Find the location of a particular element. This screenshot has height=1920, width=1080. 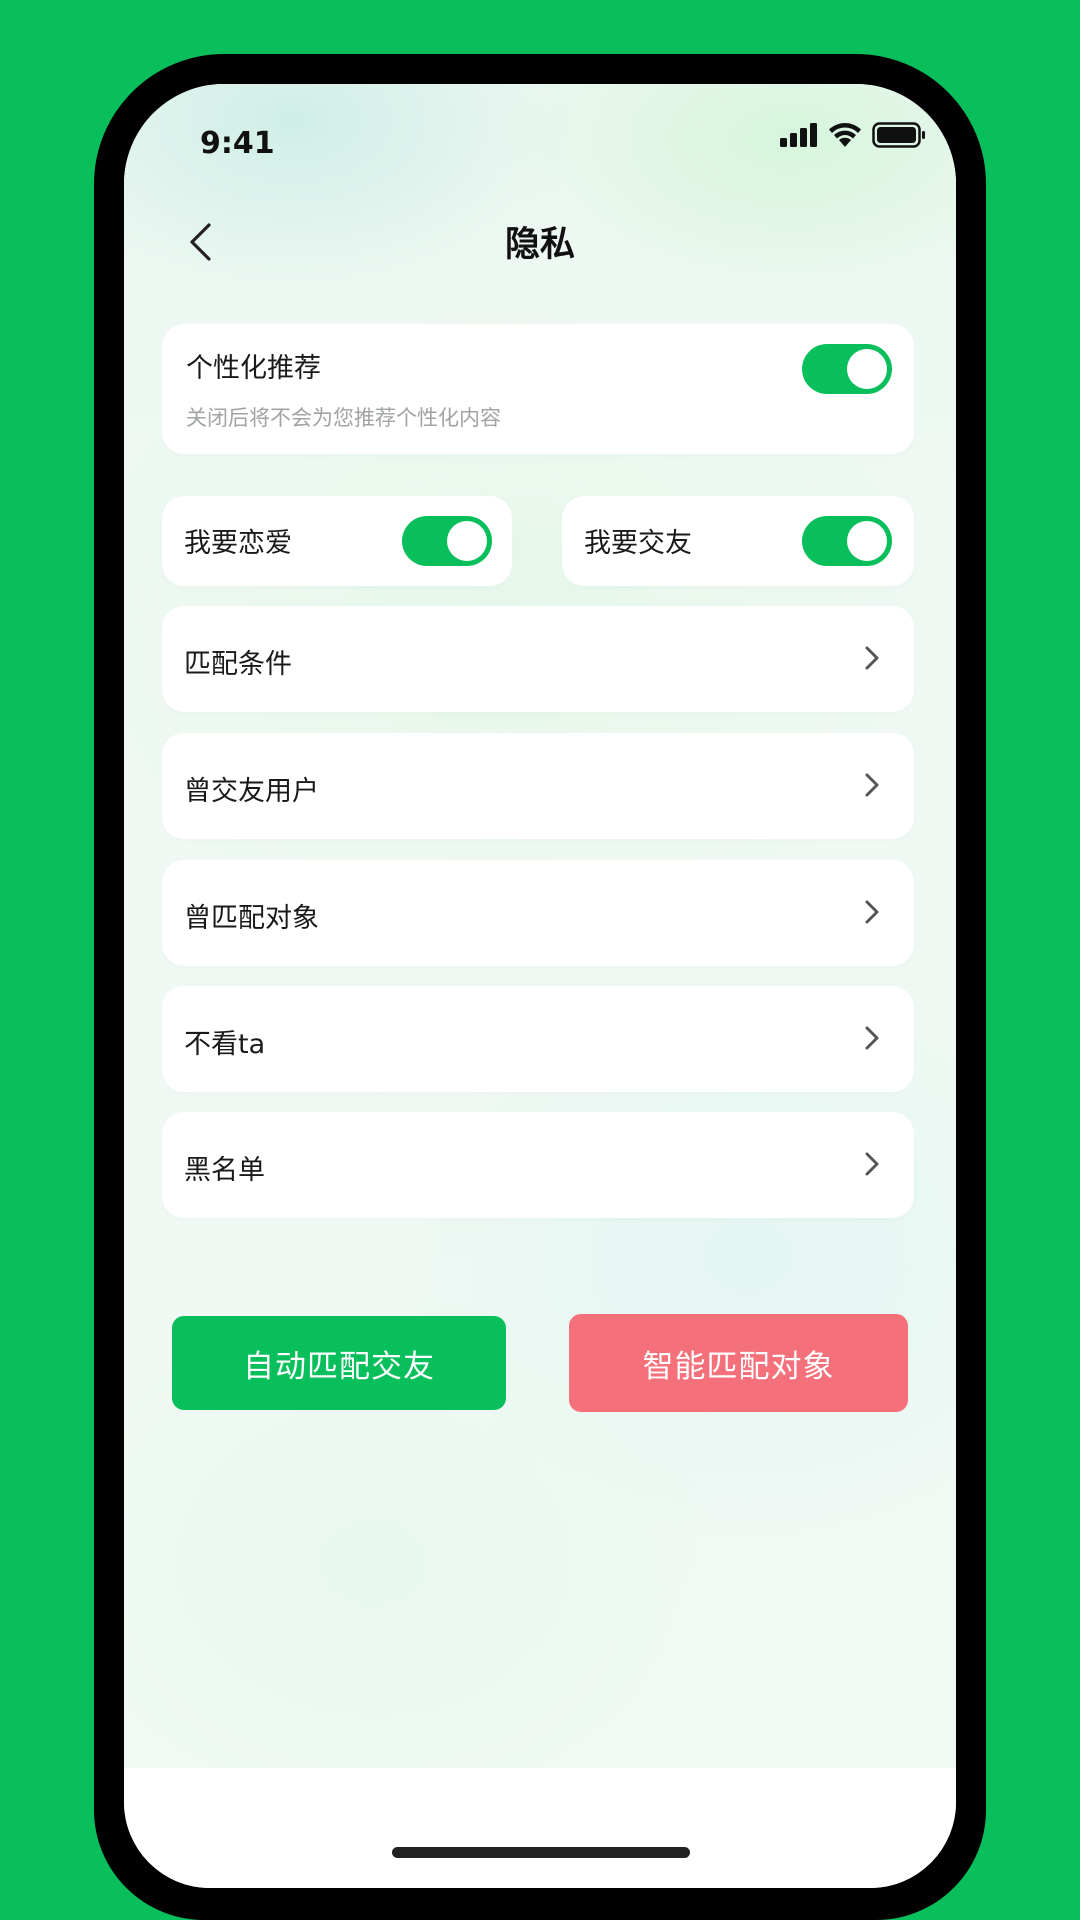

status-time: 9:41 is located at coordinates (237, 143).